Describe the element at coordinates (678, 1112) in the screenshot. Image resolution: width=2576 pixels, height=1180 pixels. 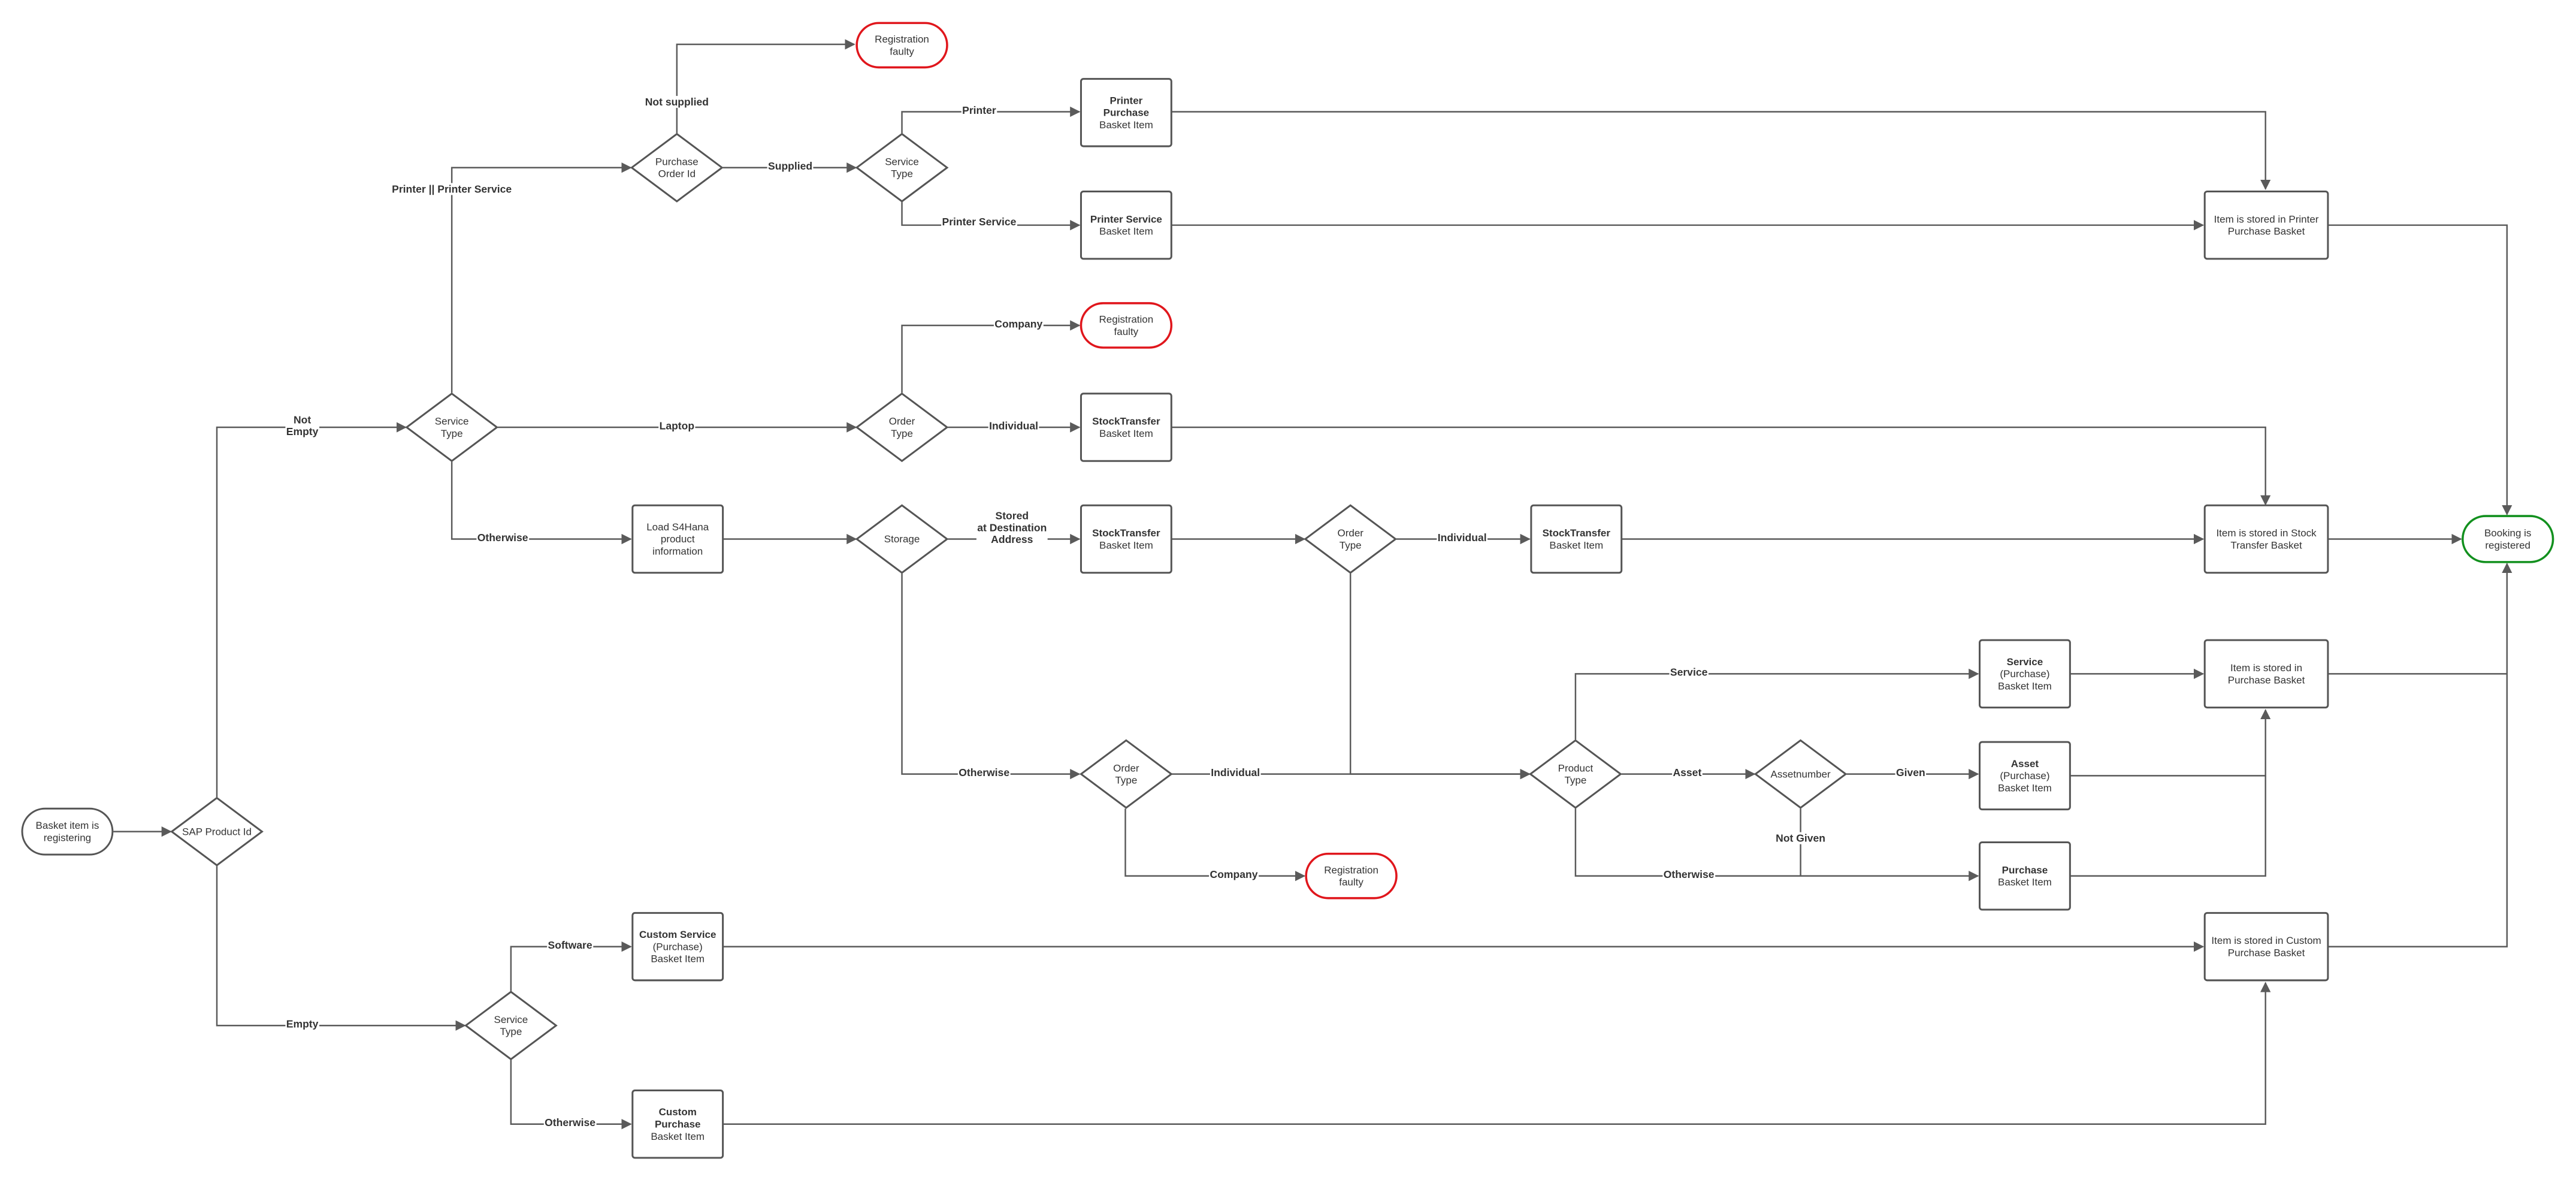
I see `node-label: Custom` at that location.